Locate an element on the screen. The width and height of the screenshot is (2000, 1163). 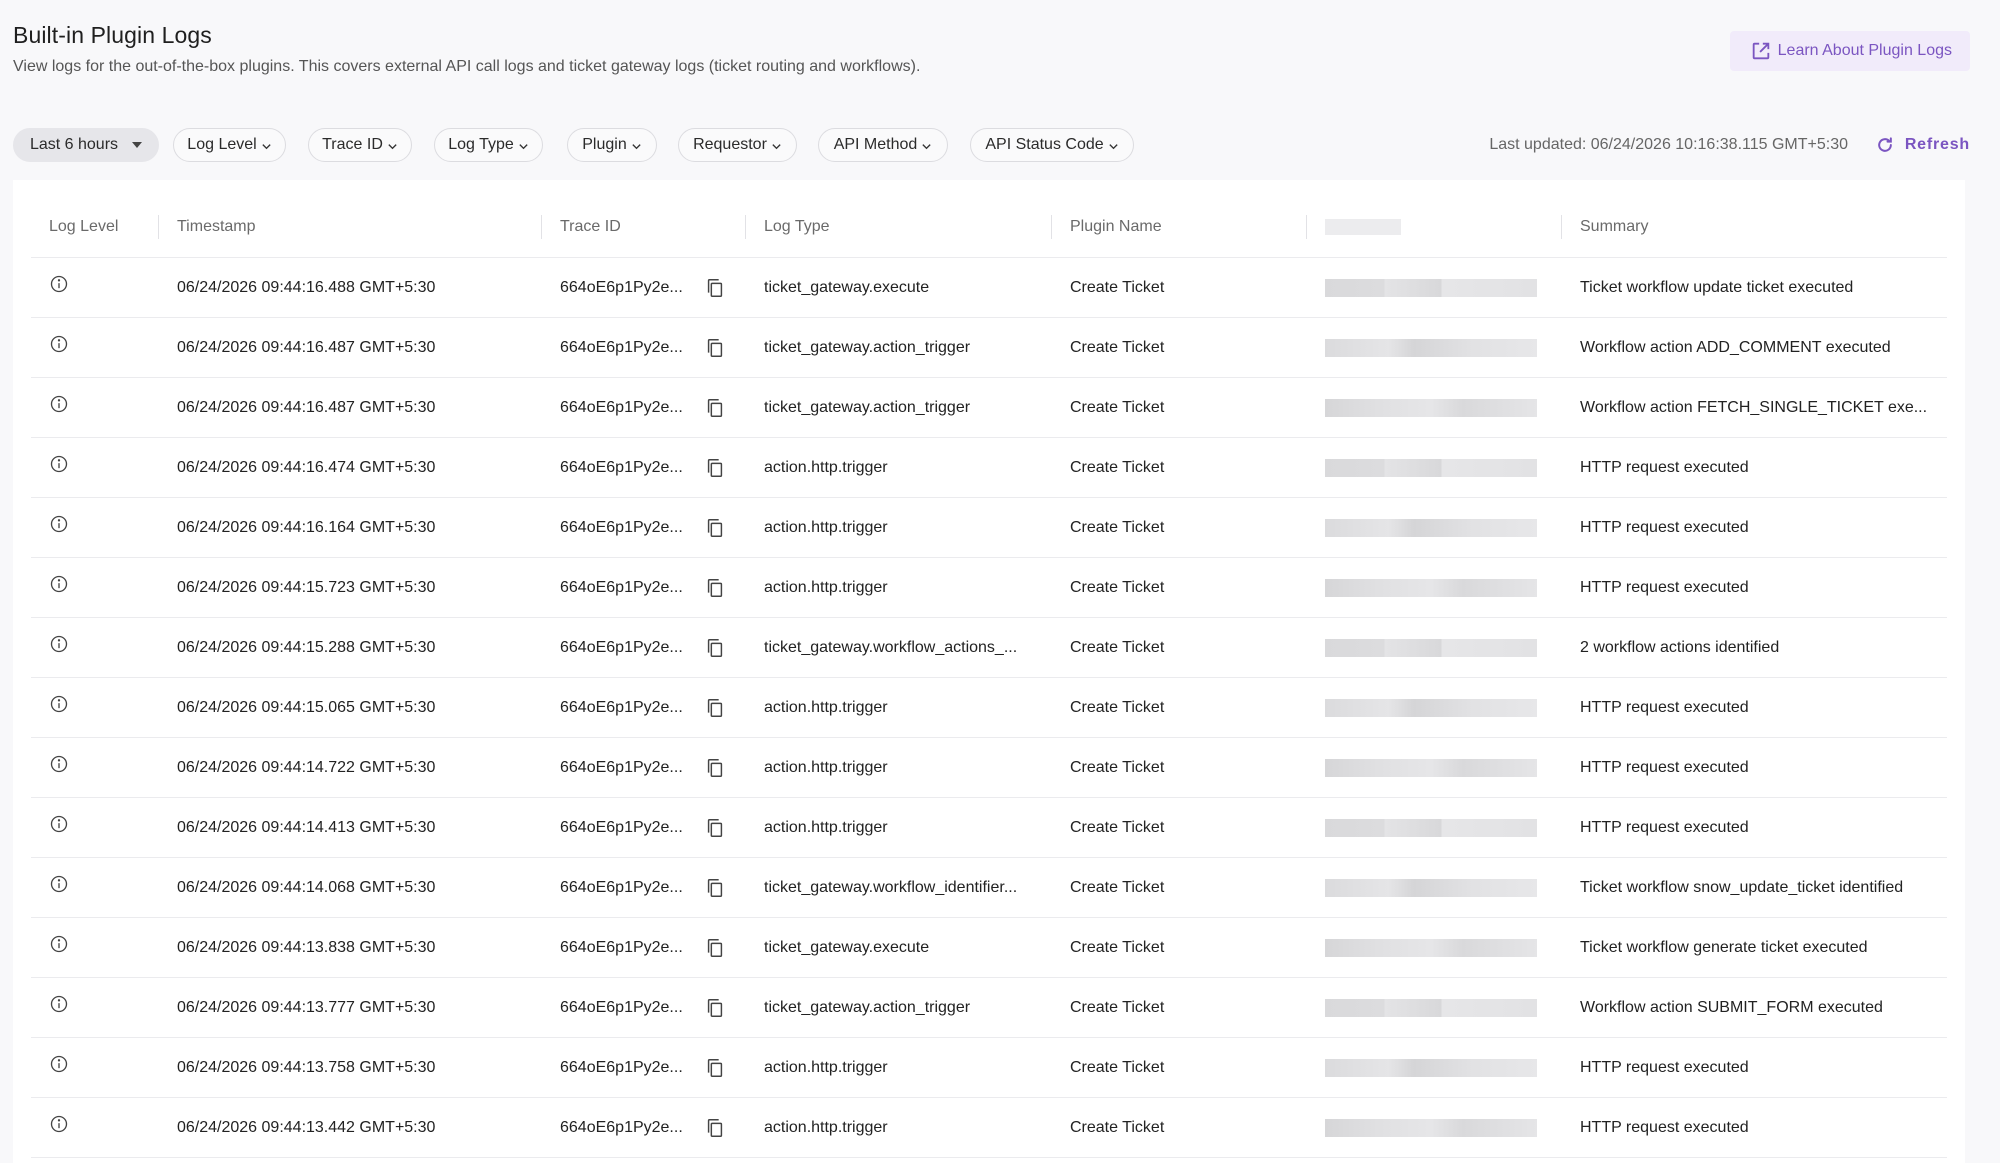
trace-id-filter: Trace ID is located at coordinates (360, 145).